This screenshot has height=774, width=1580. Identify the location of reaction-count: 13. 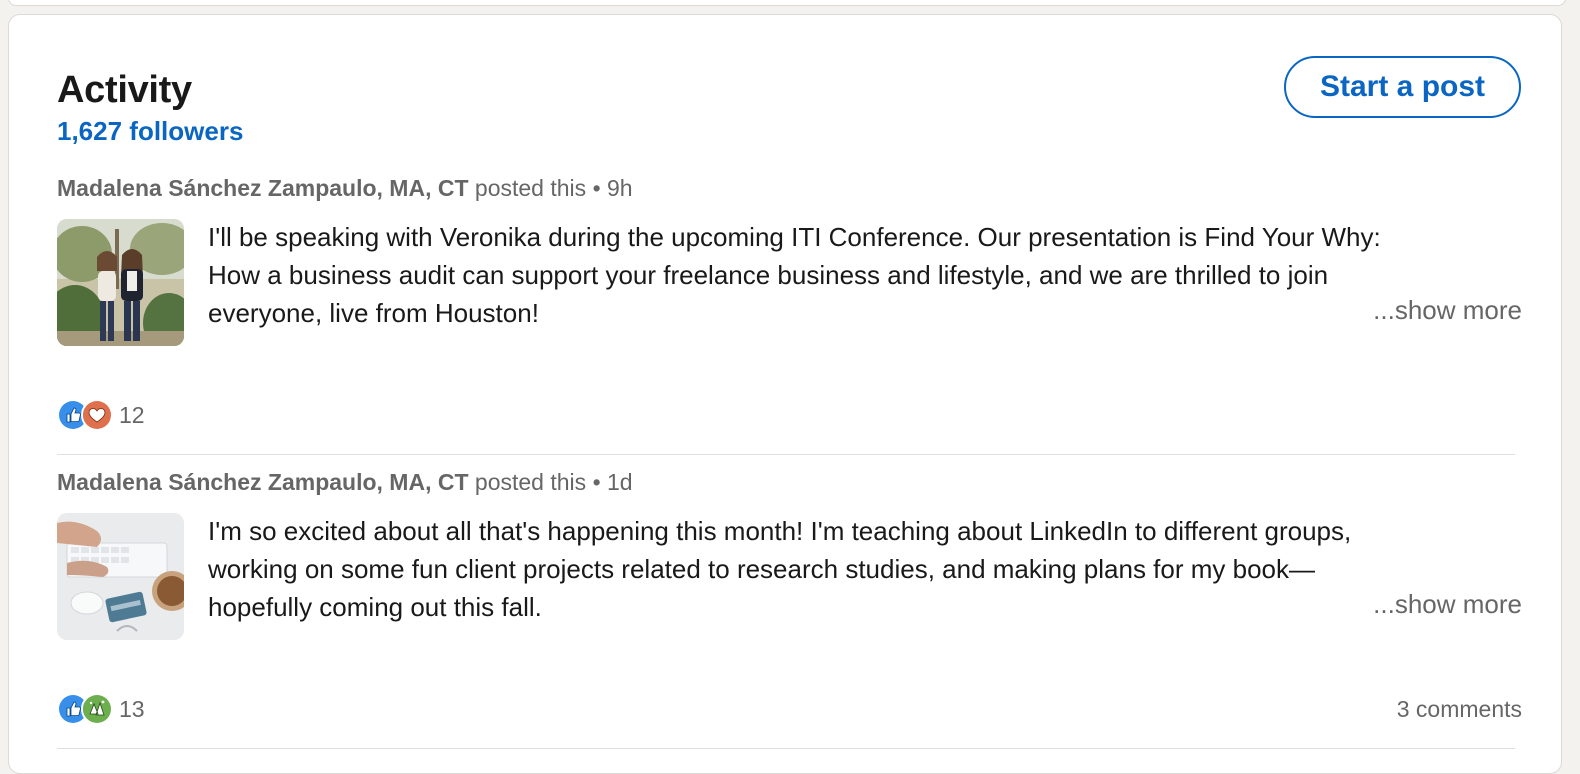
(132, 708).